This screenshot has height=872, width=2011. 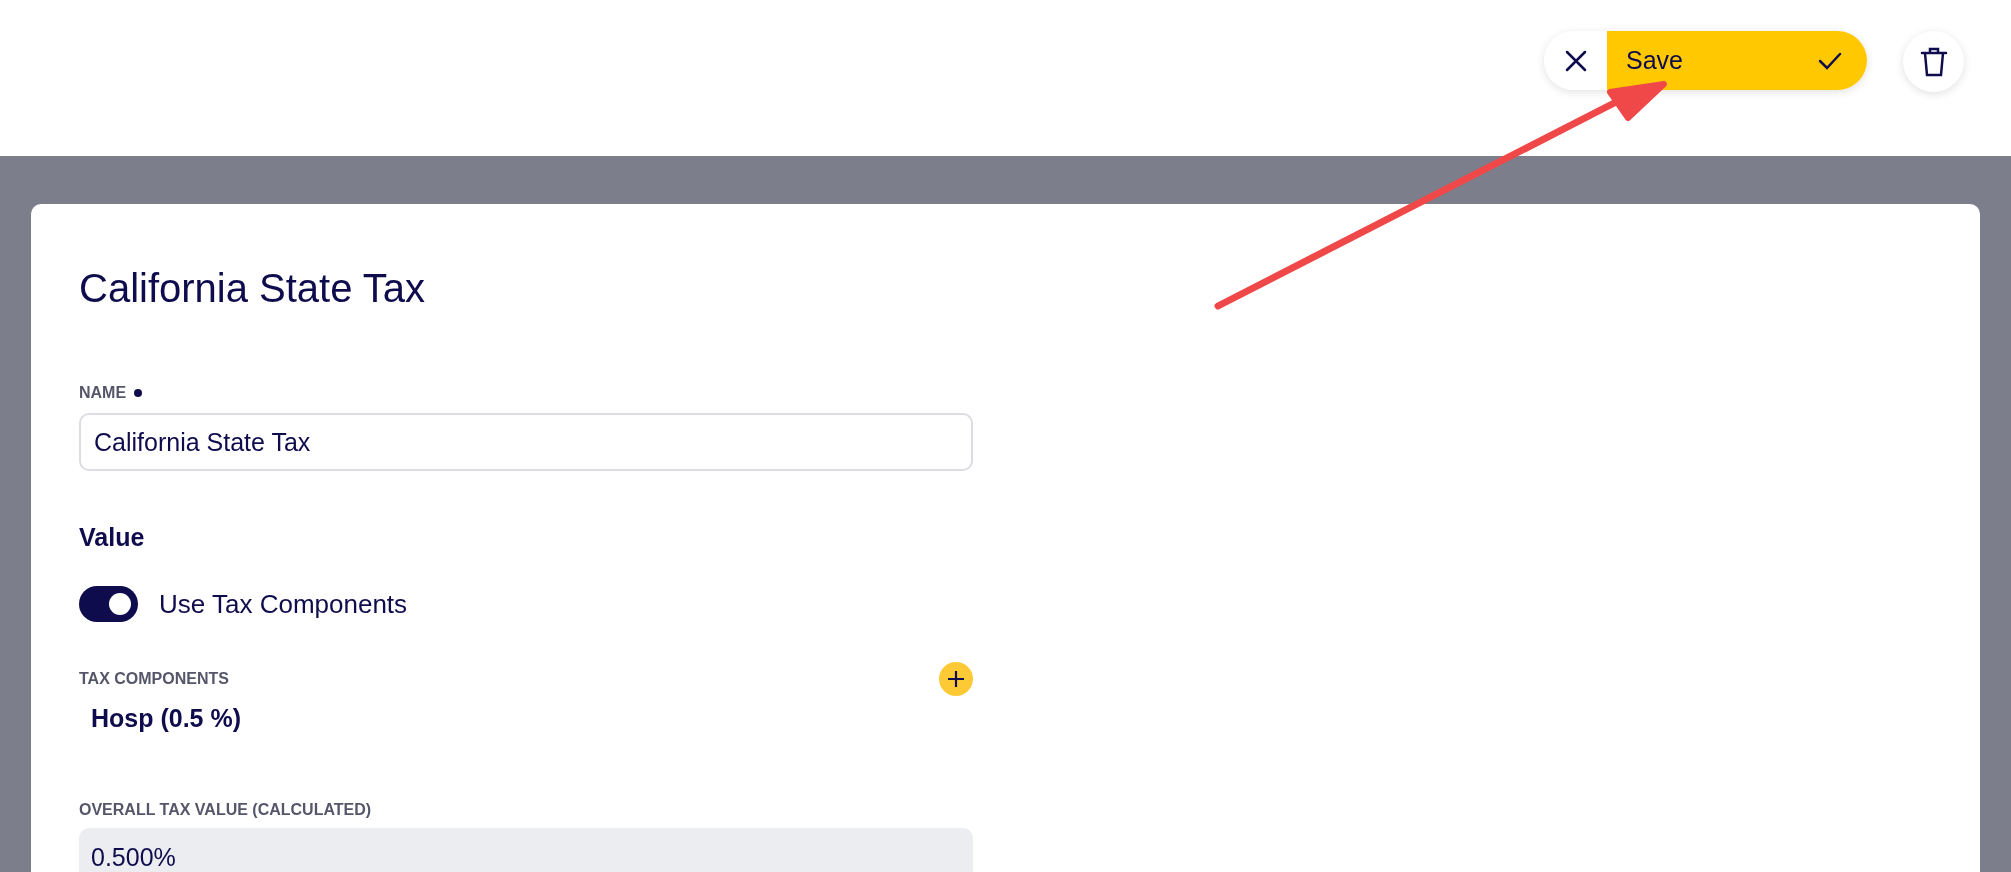 I want to click on trash-icon, so click(x=1933, y=61).